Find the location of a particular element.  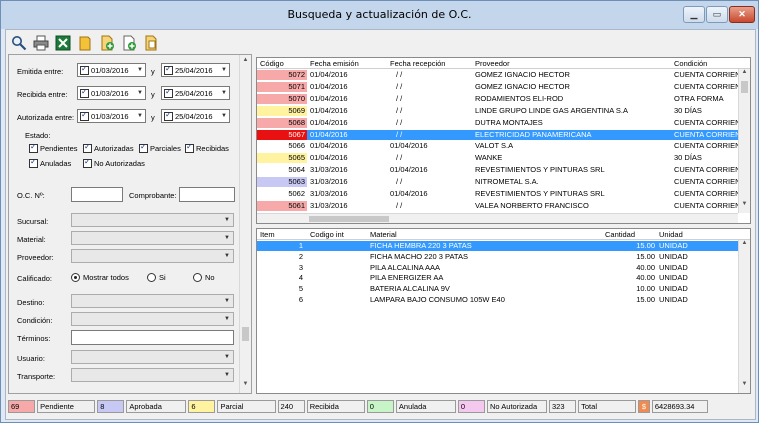

radio-no: No is located at coordinates (204, 277).